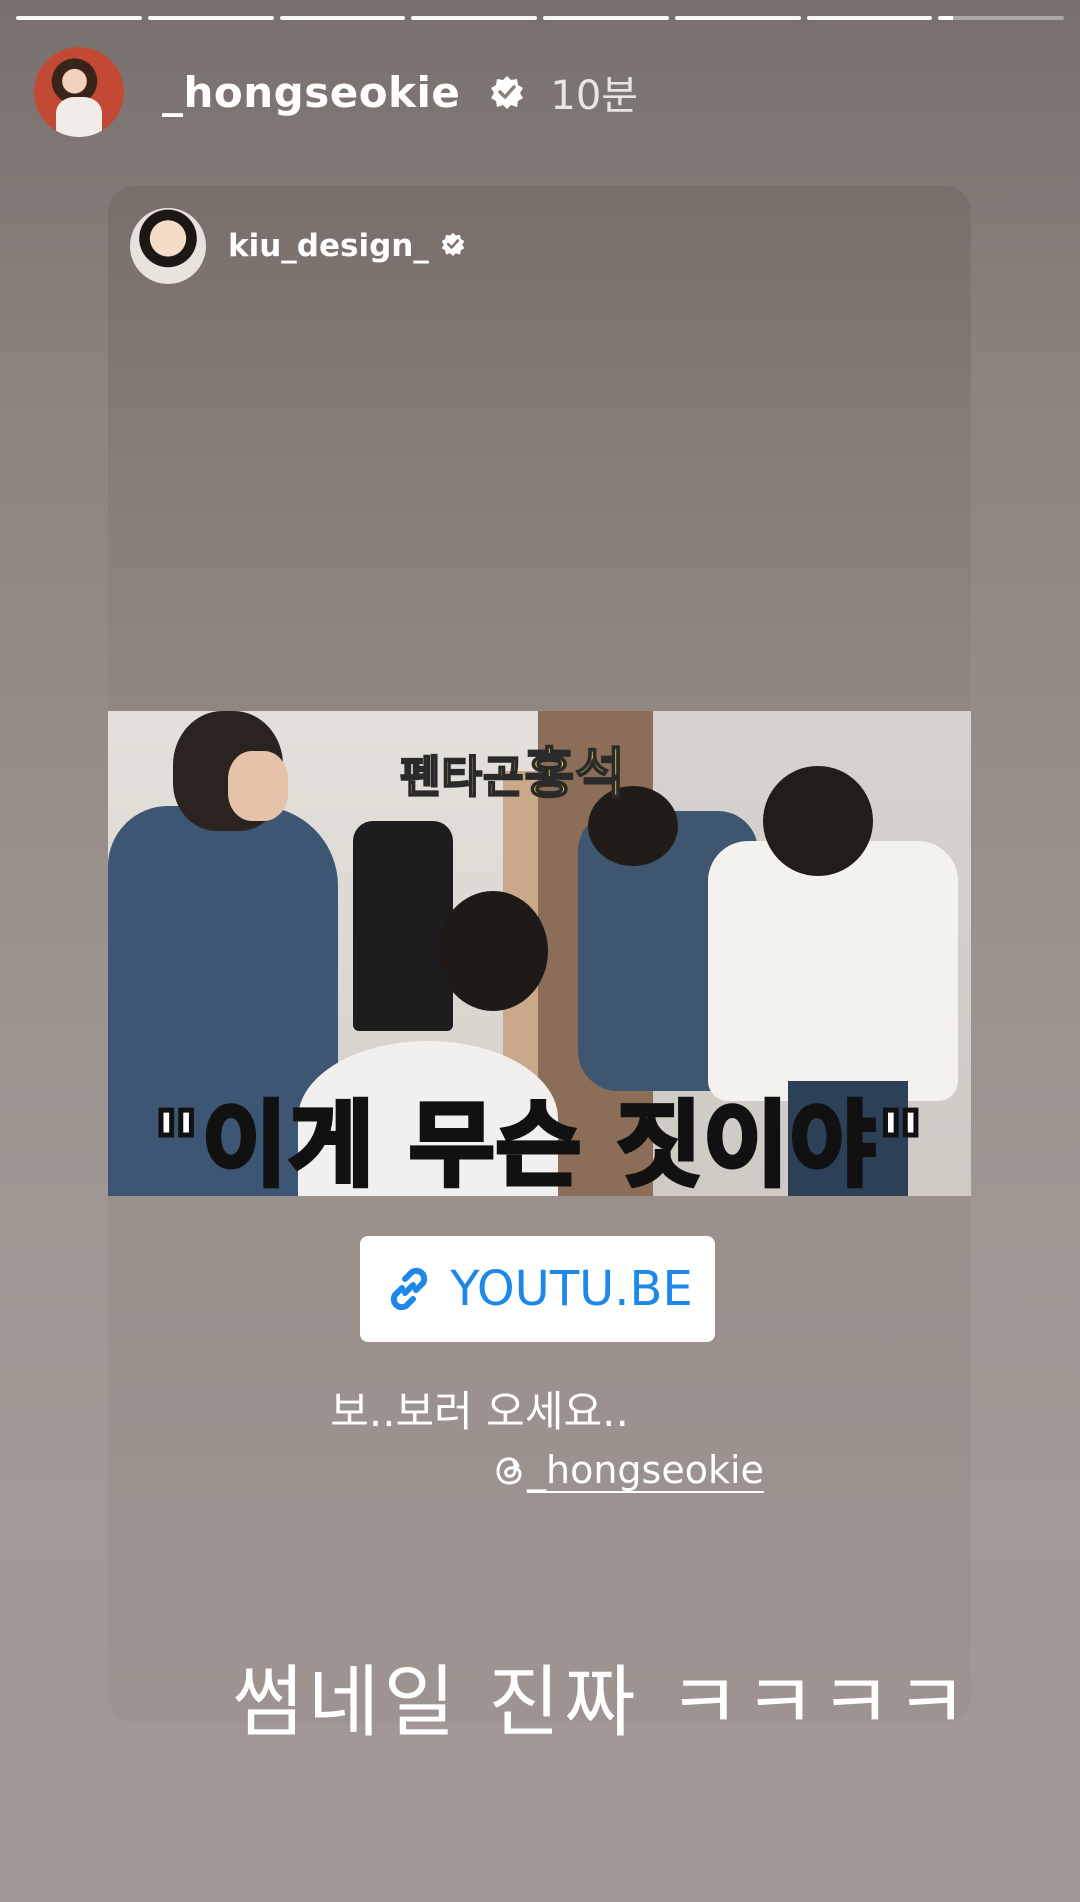 The image size is (1080, 1902). Describe the element at coordinates (258, 786) in the screenshot. I see `person-face` at that location.